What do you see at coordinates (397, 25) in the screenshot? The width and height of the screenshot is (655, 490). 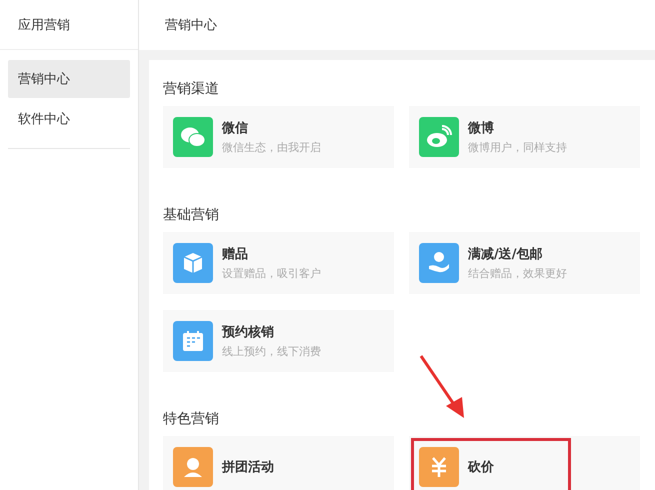 I see `page-header: 营销中心` at bounding box center [397, 25].